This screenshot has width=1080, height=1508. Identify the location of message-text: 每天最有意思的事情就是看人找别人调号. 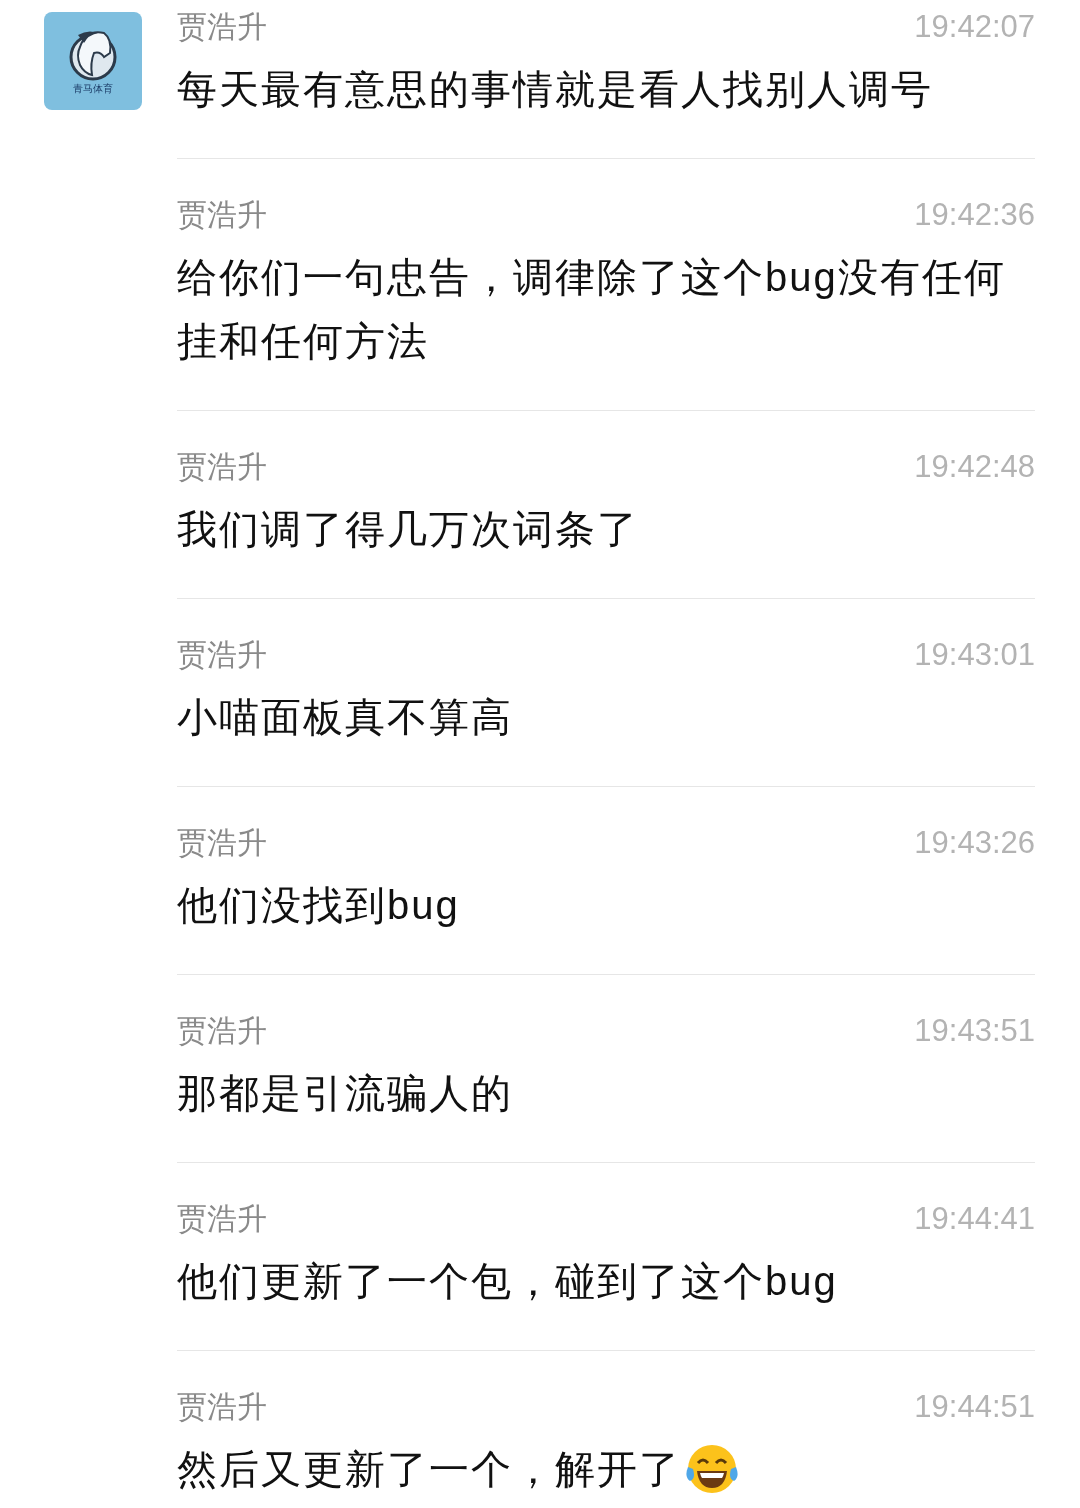
(555, 89).